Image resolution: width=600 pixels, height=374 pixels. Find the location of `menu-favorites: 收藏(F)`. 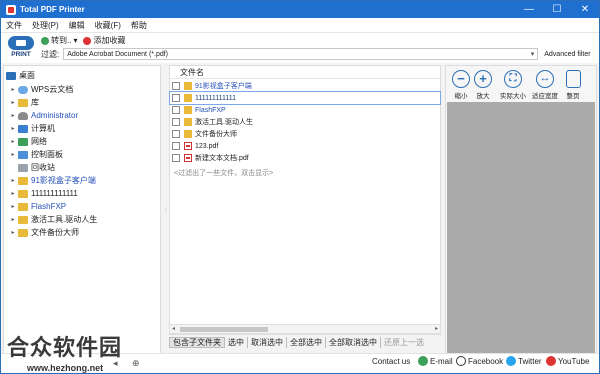

menu-favorites: 收藏(F) is located at coordinates (108, 25).